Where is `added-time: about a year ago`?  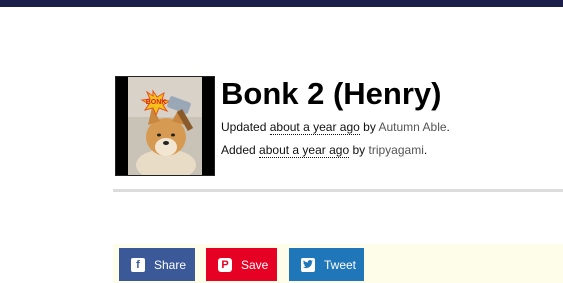
added-time: about a year ago is located at coordinates (304, 150).